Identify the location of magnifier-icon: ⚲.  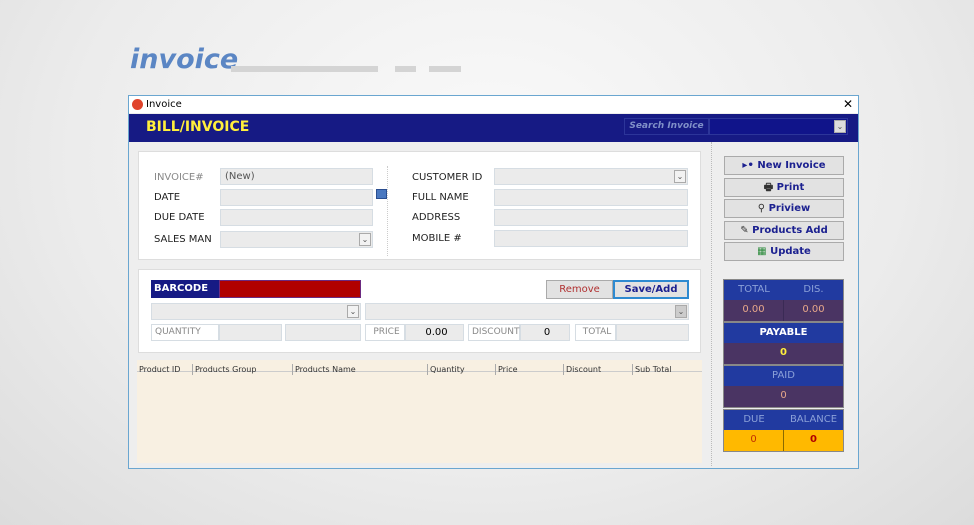
(763, 208).